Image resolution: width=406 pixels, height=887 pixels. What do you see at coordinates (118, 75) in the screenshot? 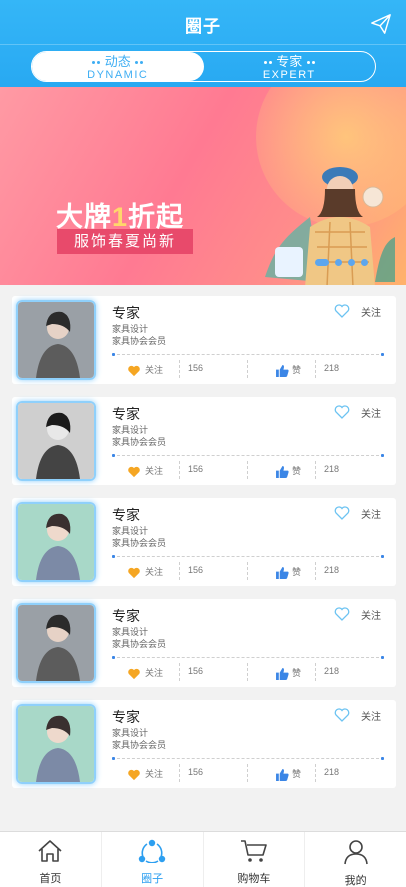
I see `tab-dynamic-en: DYNAMIC` at bounding box center [118, 75].